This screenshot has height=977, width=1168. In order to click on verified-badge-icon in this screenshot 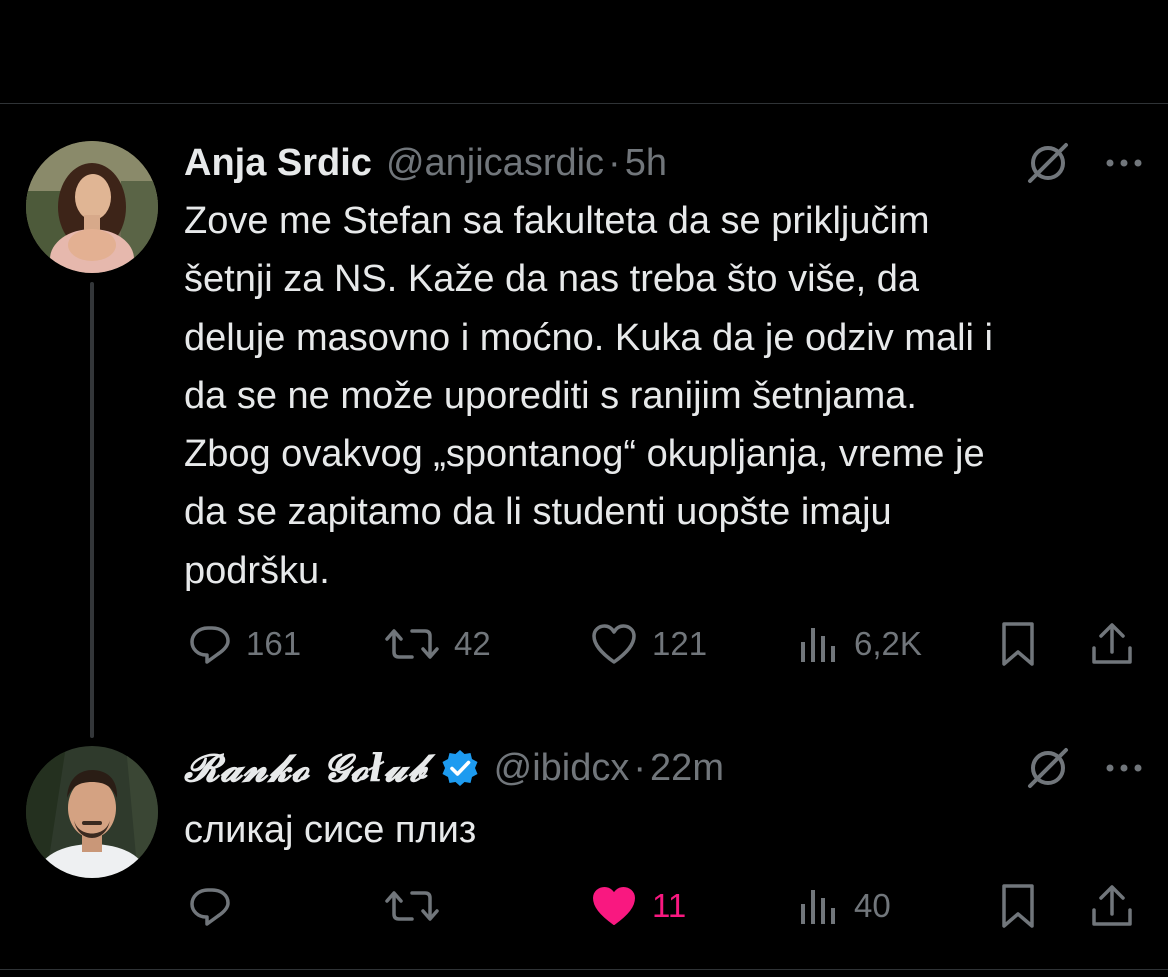, I will do `click(460, 768)`.